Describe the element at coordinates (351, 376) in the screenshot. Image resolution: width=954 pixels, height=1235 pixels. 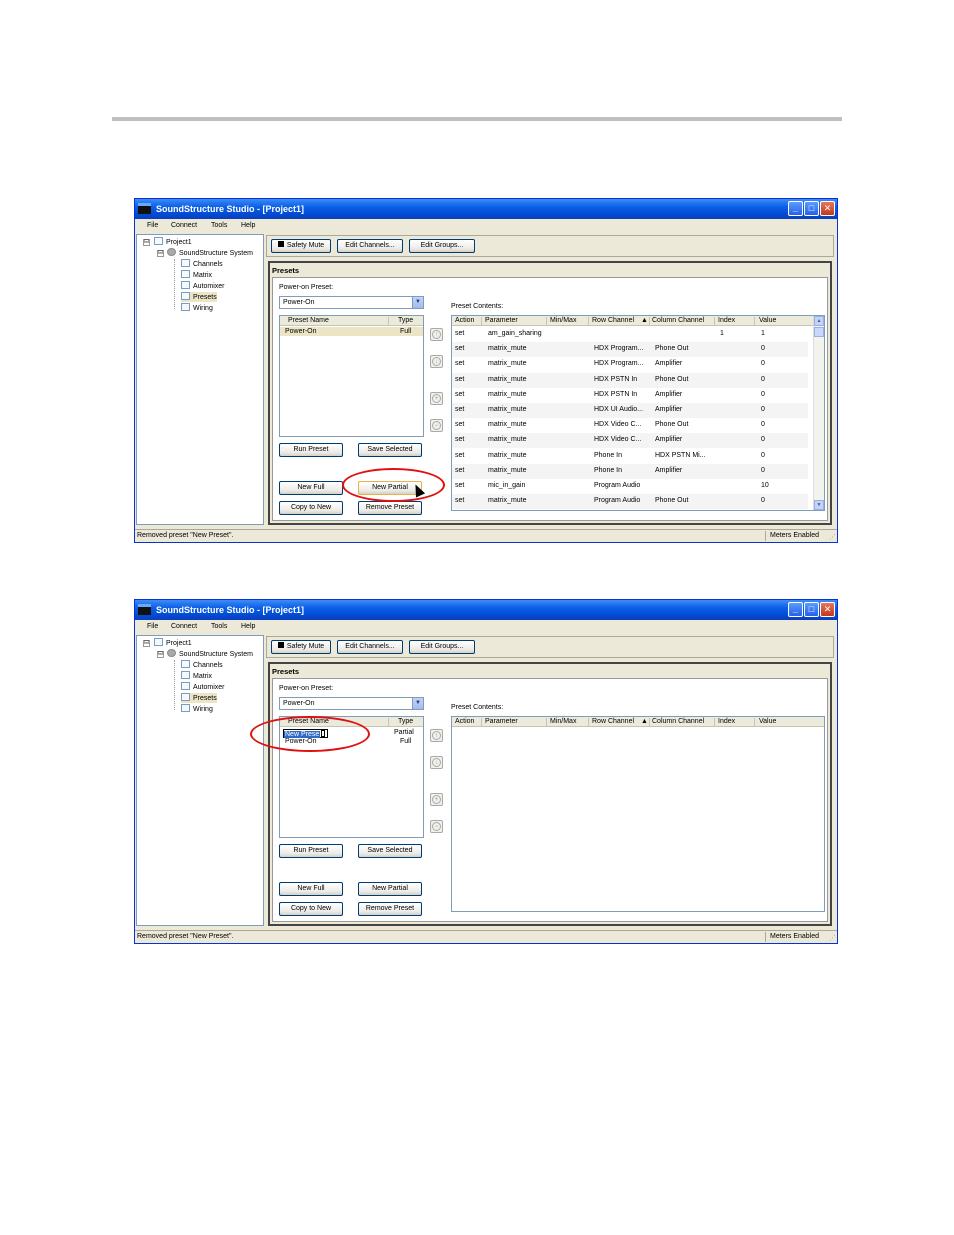
I see `preset-list: Preset Name Type Power-On Full` at that location.